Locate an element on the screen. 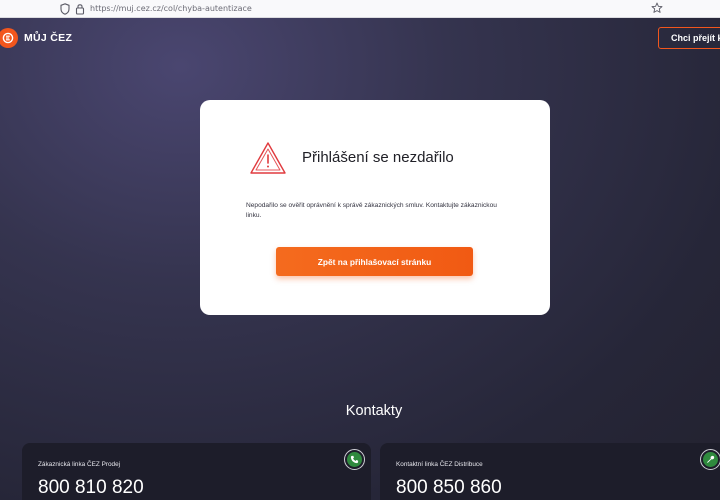 Image resolution: width=720 pixels, height=500 pixels. contact-phone-number: 800 850 860 is located at coordinates (449, 488).